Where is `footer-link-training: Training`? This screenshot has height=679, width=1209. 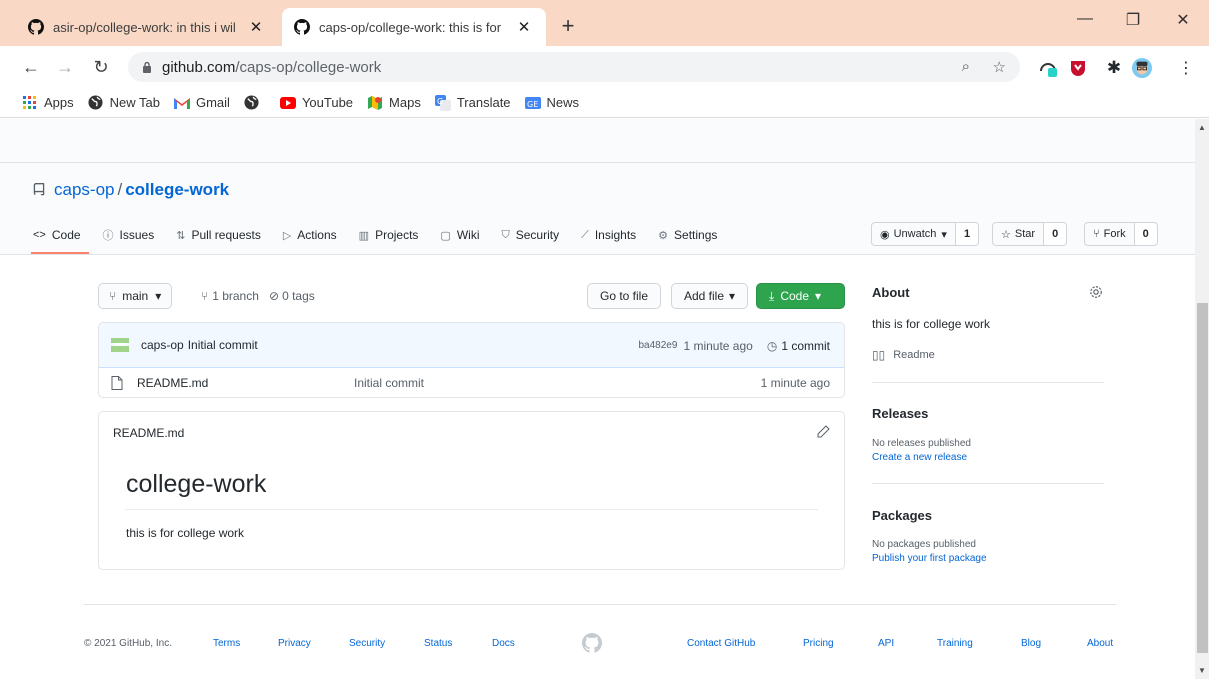
footer-link-training: Training is located at coordinates (955, 643).